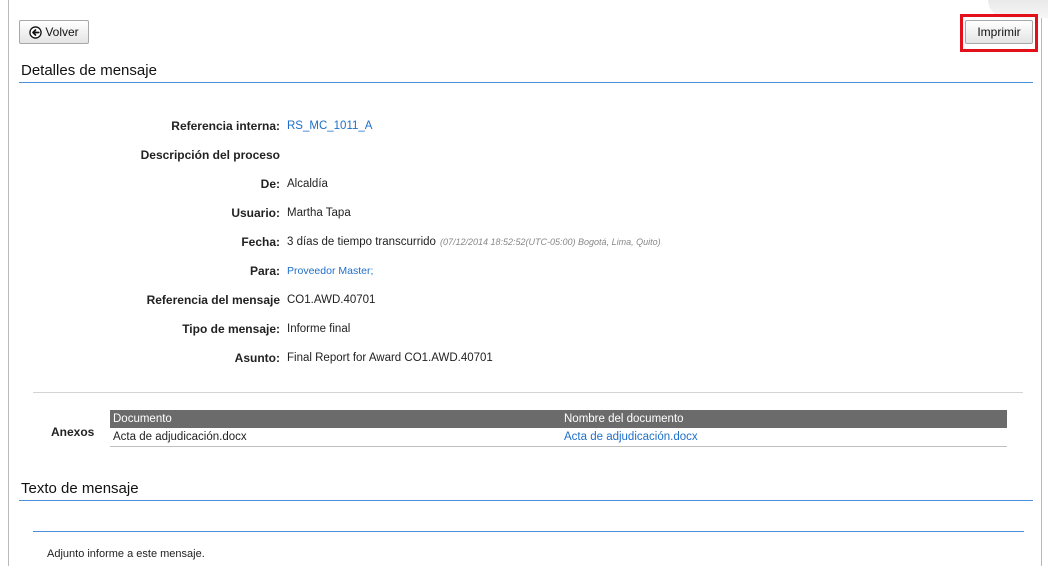 This screenshot has height=566, width=1048. What do you see at coordinates (526, 500) in the screenshot?
I see `message-divider` at bounding box center [526, 500].